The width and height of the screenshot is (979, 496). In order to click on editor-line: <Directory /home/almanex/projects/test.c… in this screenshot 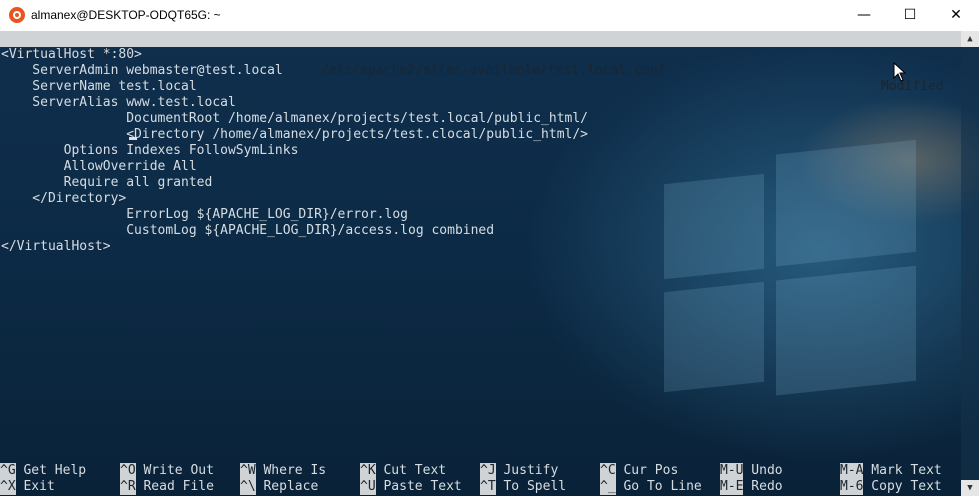, I will do `click(294, 134)`.